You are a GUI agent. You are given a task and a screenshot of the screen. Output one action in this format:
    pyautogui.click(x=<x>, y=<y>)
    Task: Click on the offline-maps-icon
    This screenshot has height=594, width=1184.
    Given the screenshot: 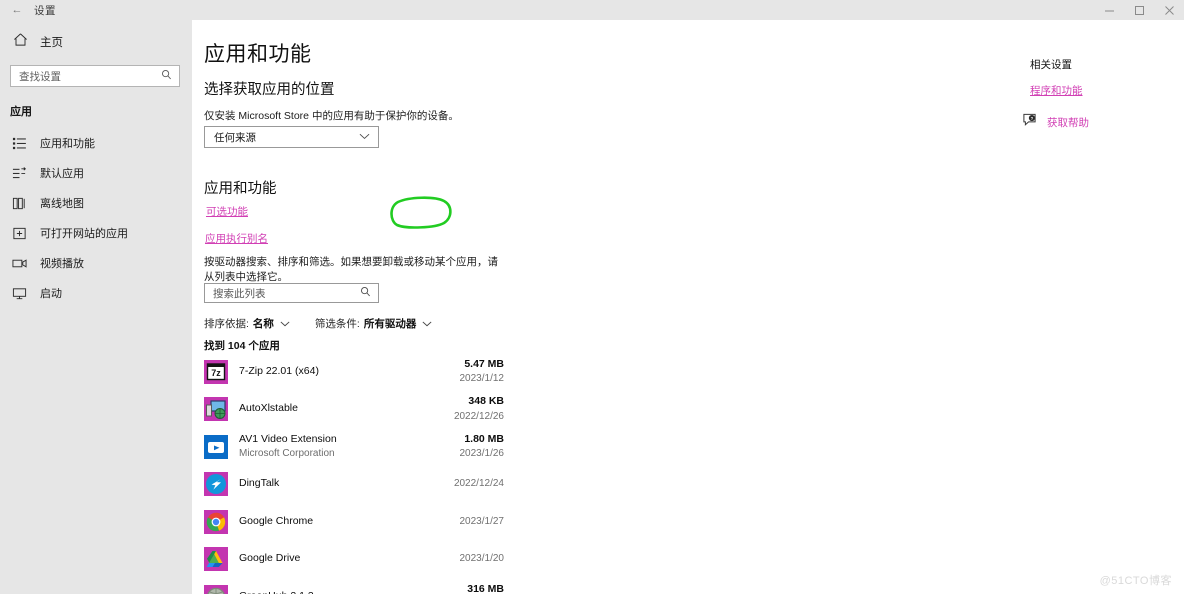 What is the action you would take?
    pyautogui.click(x=19, y=203)
    